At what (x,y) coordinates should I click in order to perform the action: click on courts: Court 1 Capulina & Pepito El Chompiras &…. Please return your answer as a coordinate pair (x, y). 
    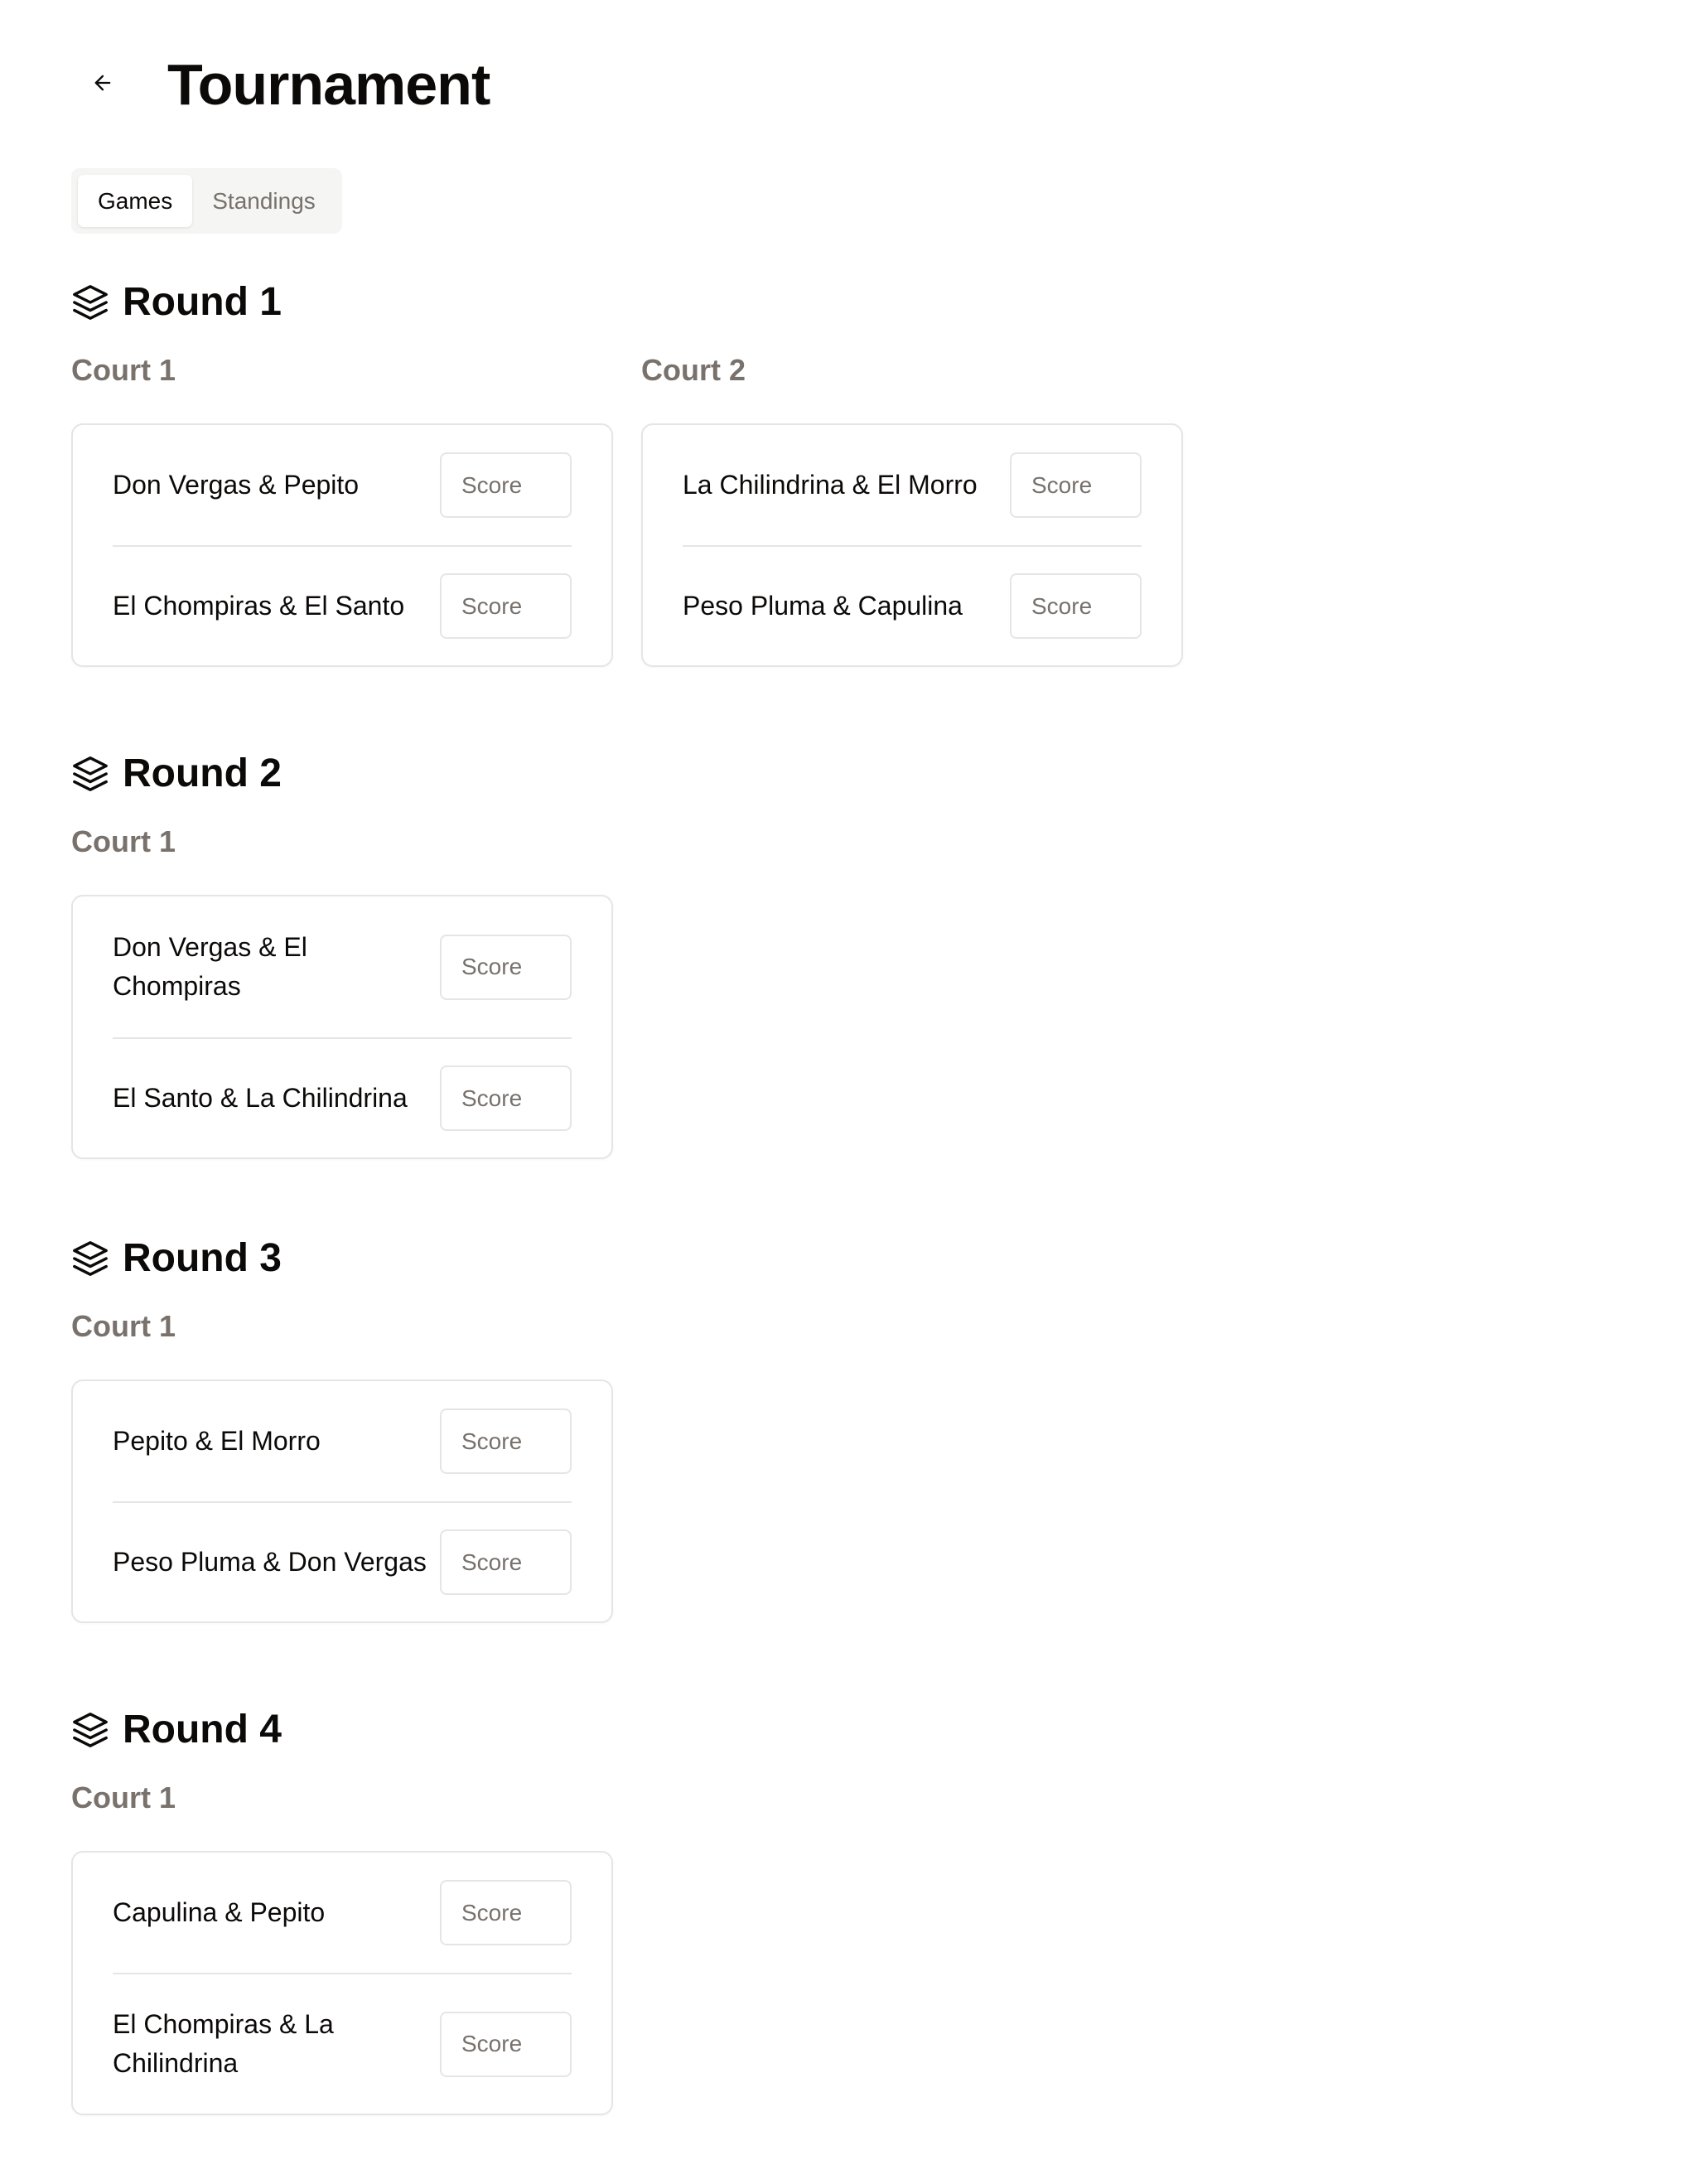
    Looking at the image, I should click on (342, 1947).